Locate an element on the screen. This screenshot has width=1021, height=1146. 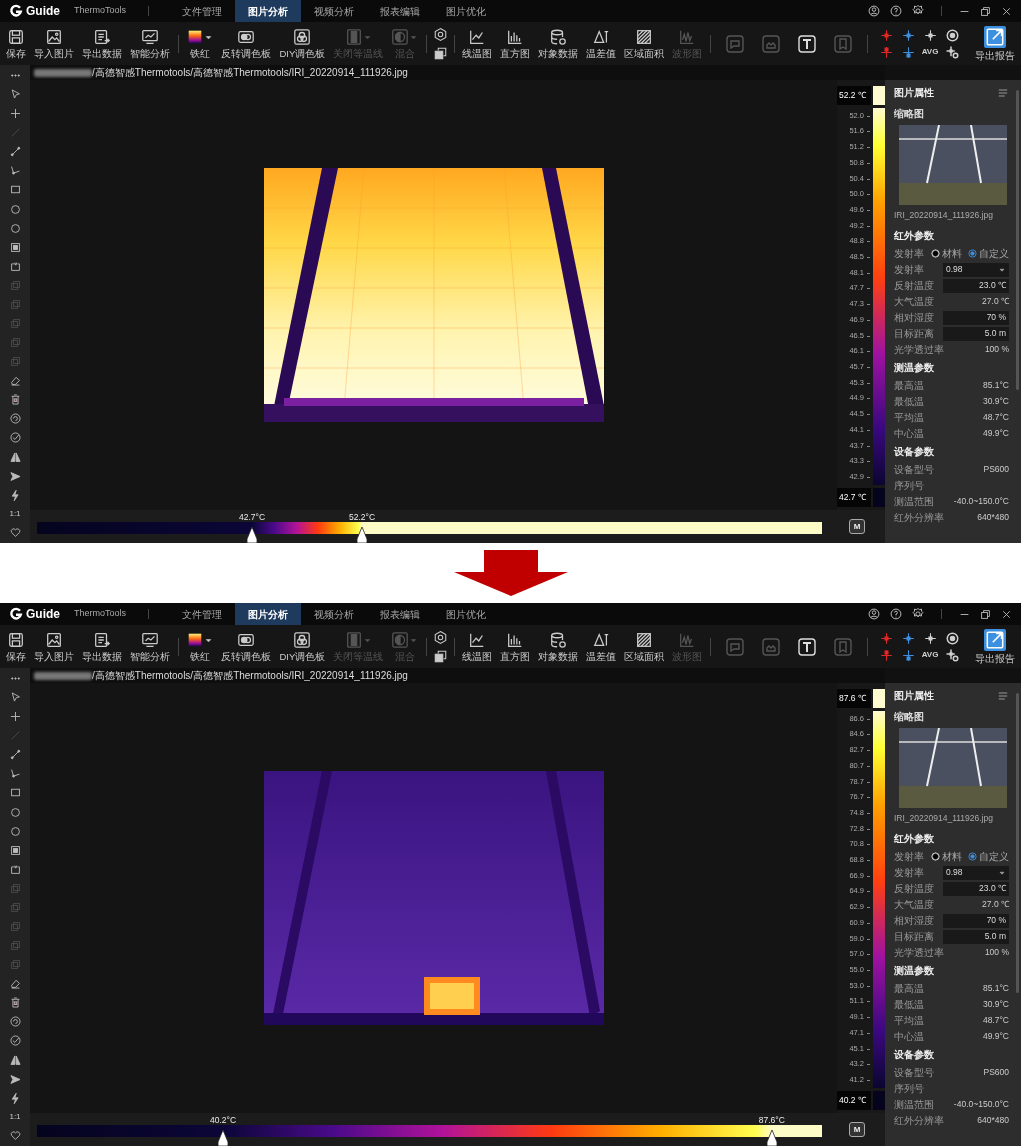
account-icon is located at coordinates (874, 614).